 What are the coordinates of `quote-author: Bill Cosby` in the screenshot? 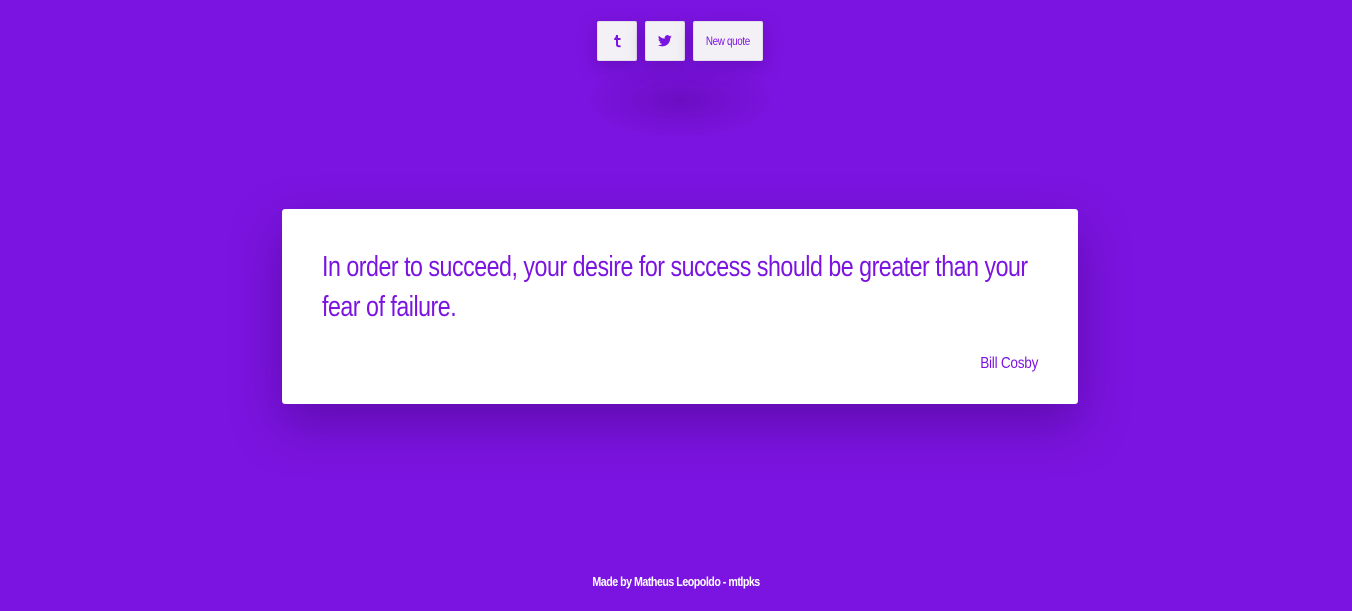 It's located at (1009, 363).